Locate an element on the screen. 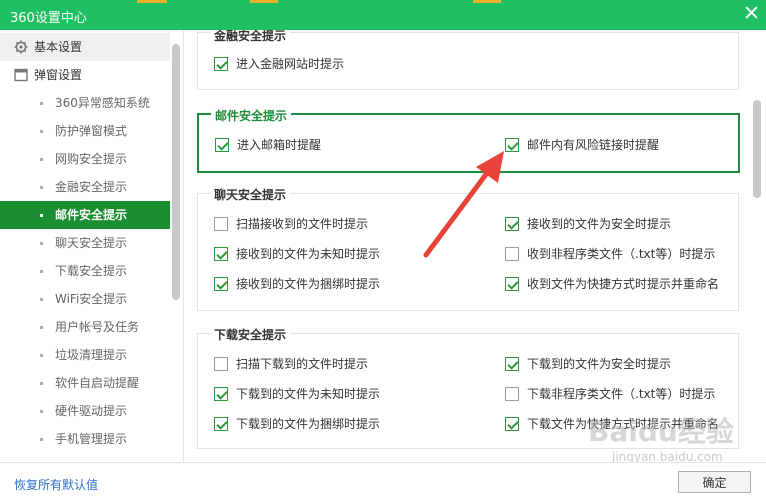 This screenshot has height=498, width=766. option-label: 接收到的文件为捆绑时提示 is located at coordinates (308, 284).